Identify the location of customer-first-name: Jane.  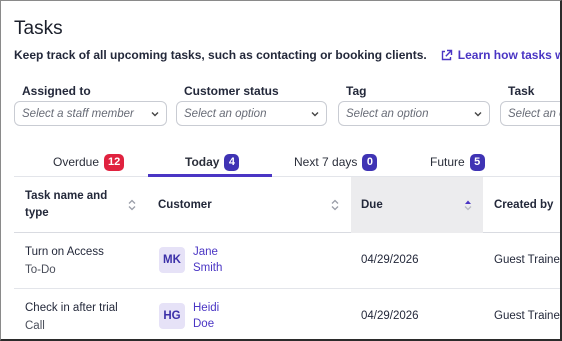
(205, 252).